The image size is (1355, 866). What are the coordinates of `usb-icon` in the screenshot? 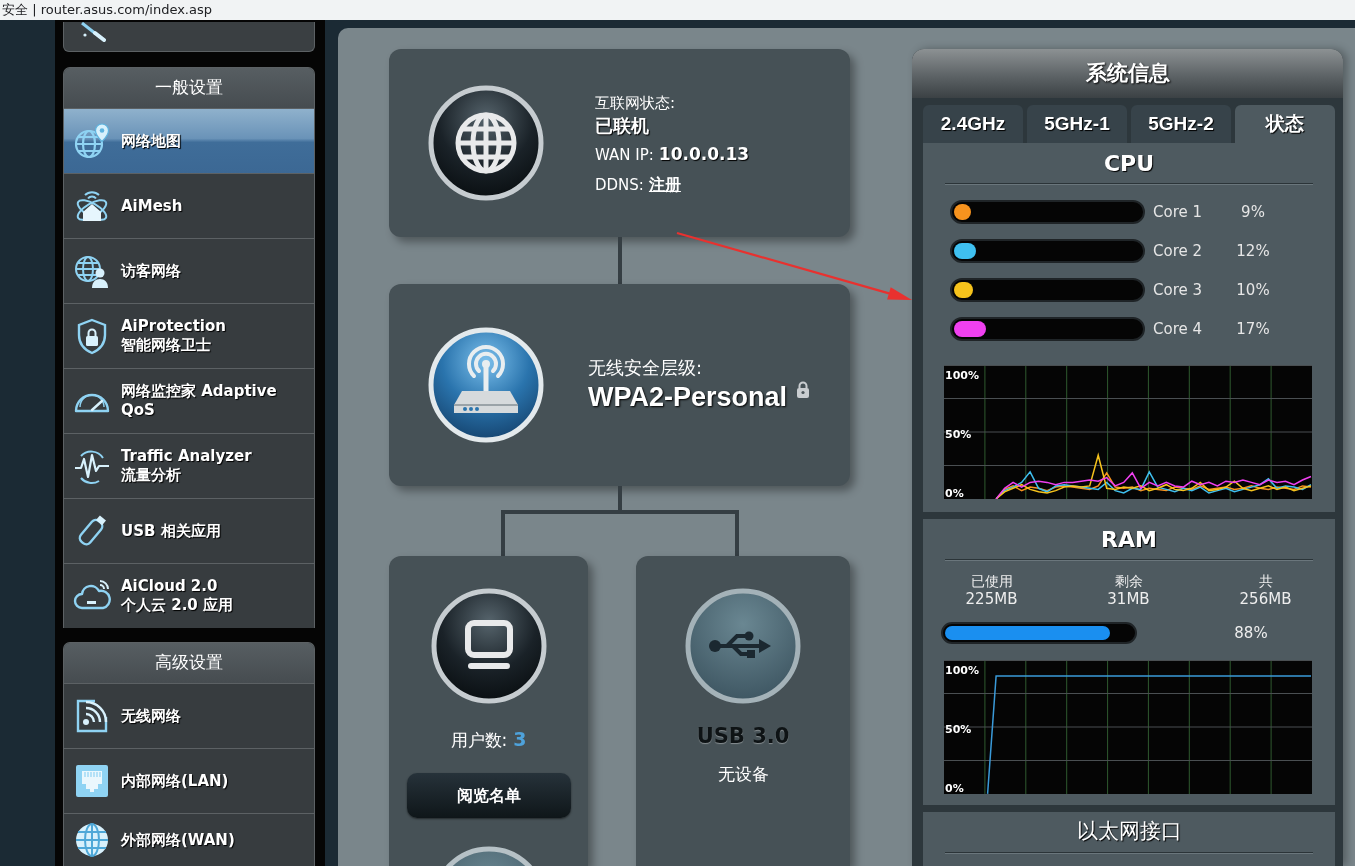 It's located at (743, 646).